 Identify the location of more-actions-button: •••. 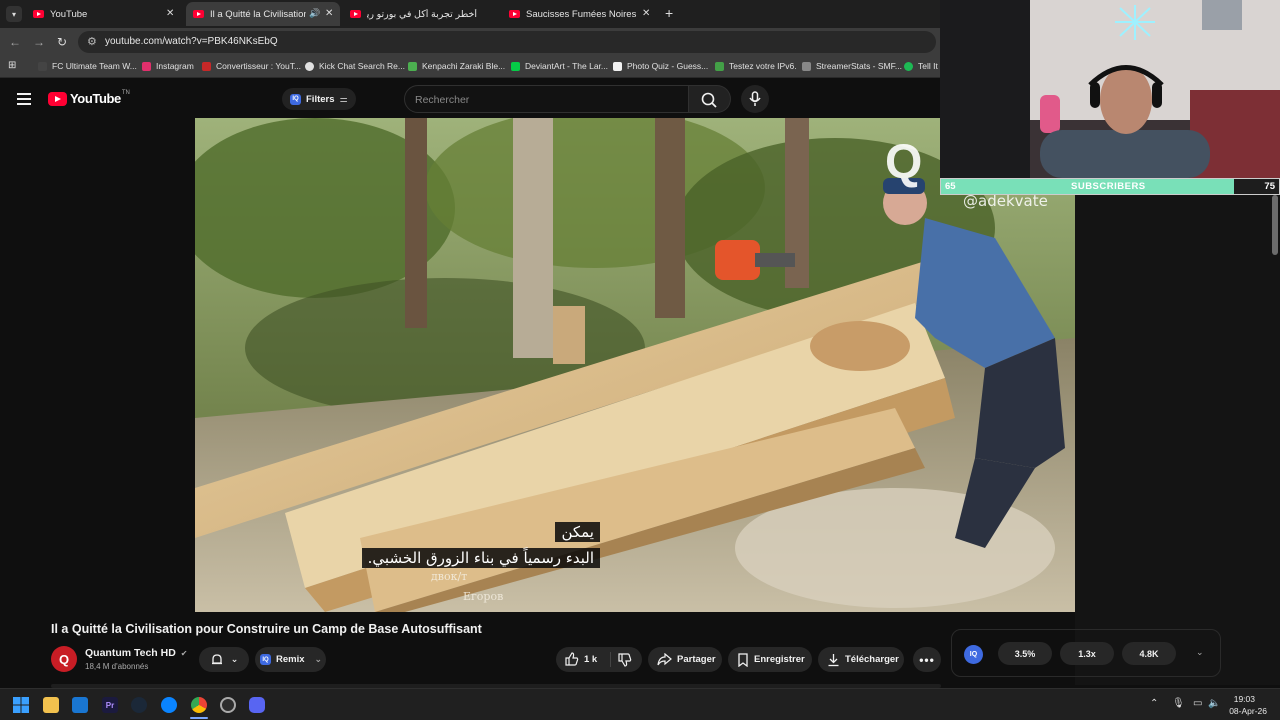
(927, 659).